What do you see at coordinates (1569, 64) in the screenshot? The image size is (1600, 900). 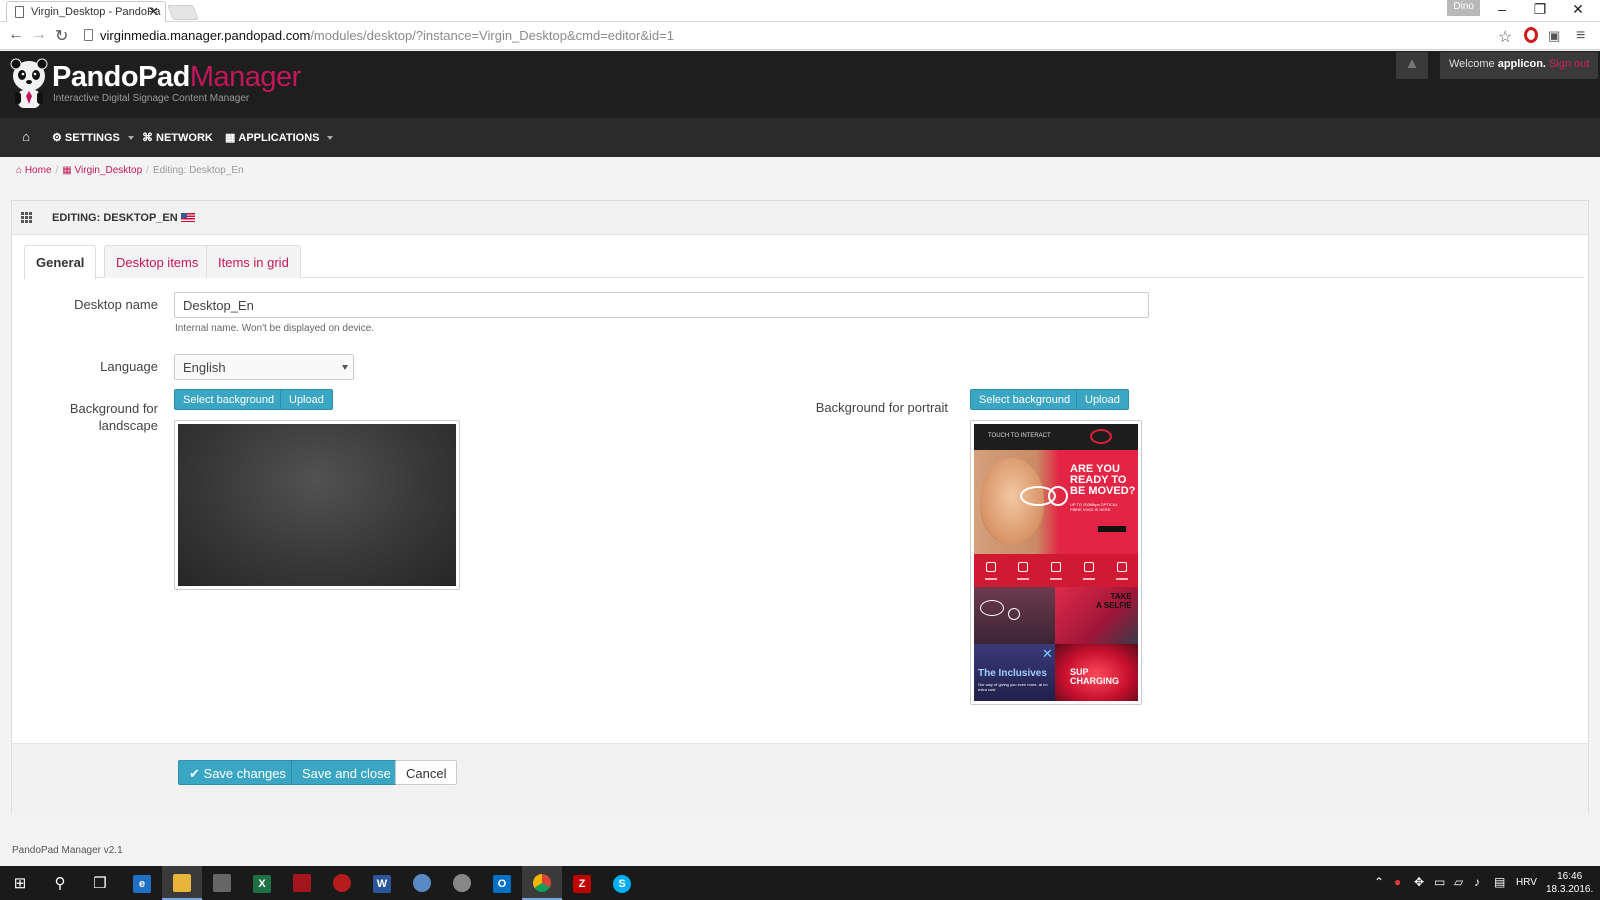 I see `sign-out-link: Sign out` at bounding box center [1569, 64].